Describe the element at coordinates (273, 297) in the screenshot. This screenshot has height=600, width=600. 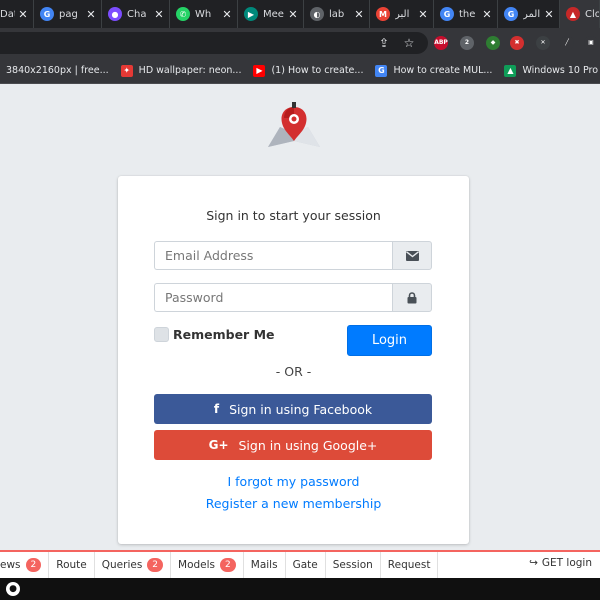
I see `password-input` at that location.